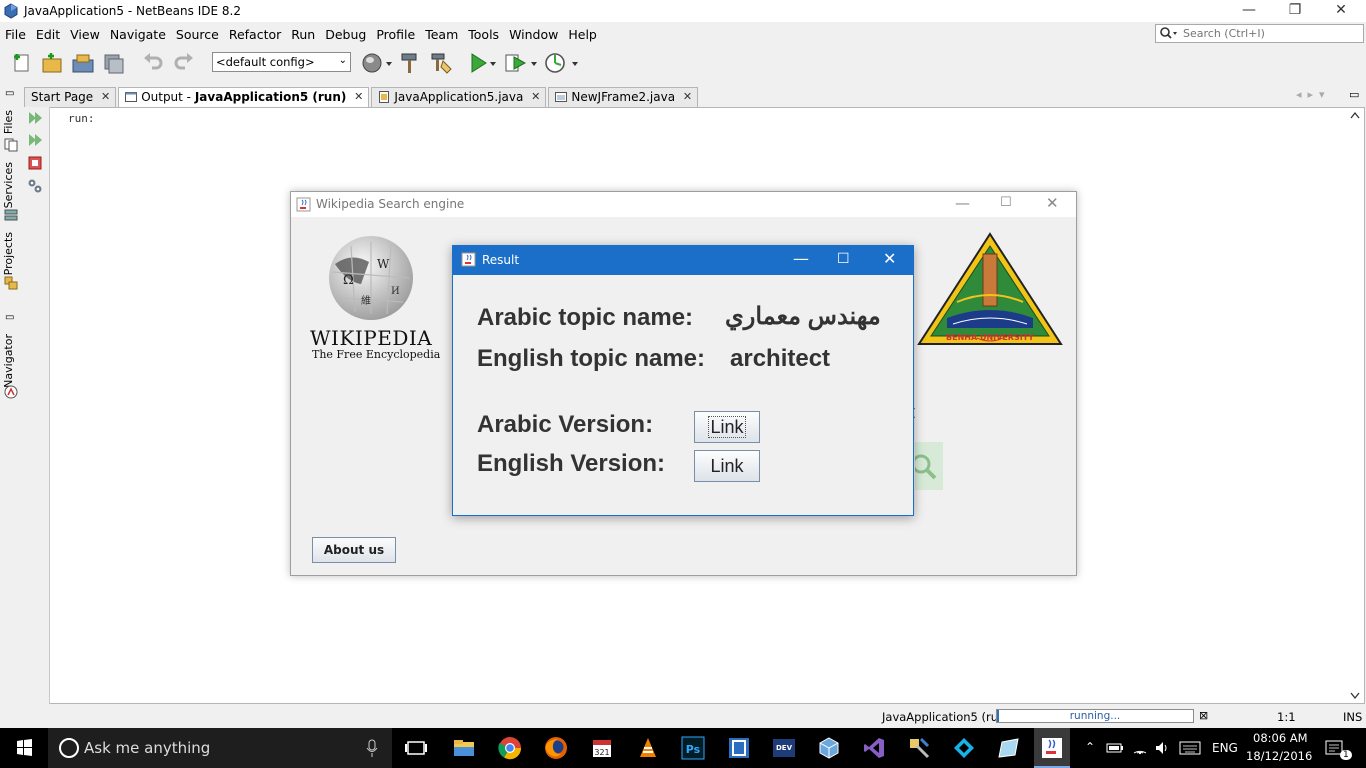  What do you see at coordinates (35, 163) in the screenshot?
I see `stop-icon` at bounding box center [35, 163].